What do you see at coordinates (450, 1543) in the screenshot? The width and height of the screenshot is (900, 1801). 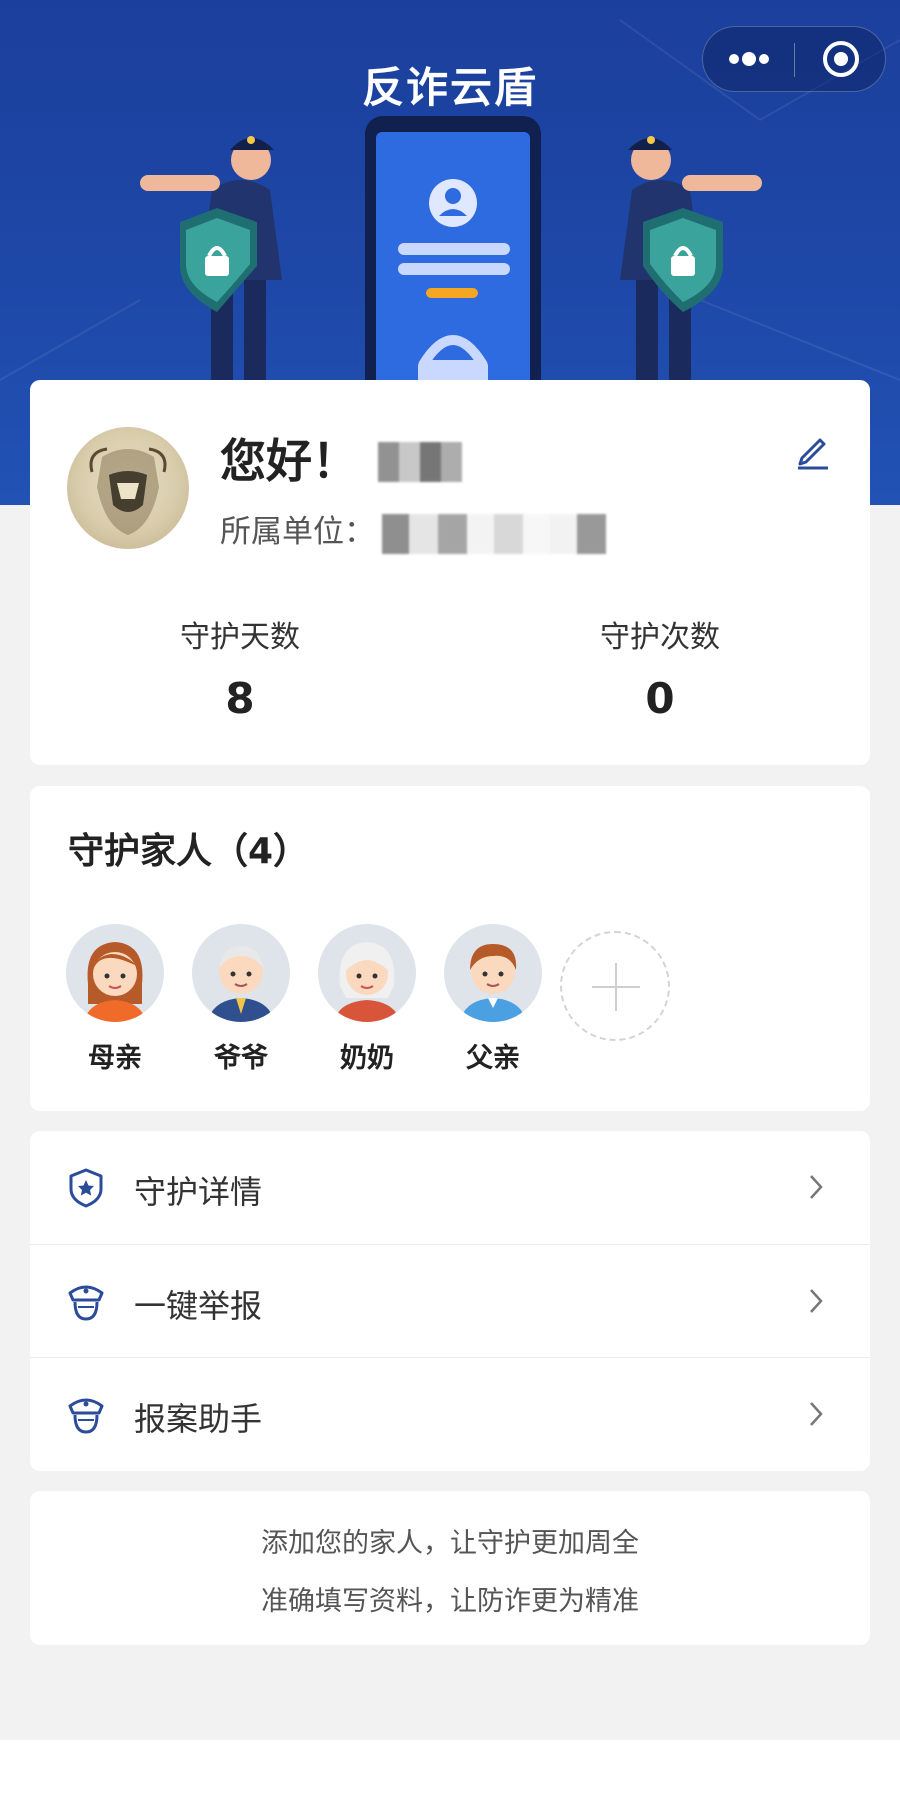 I see `tip-line: 添加您的家人，让守护更加周全` at bounding box center [450, 1543].